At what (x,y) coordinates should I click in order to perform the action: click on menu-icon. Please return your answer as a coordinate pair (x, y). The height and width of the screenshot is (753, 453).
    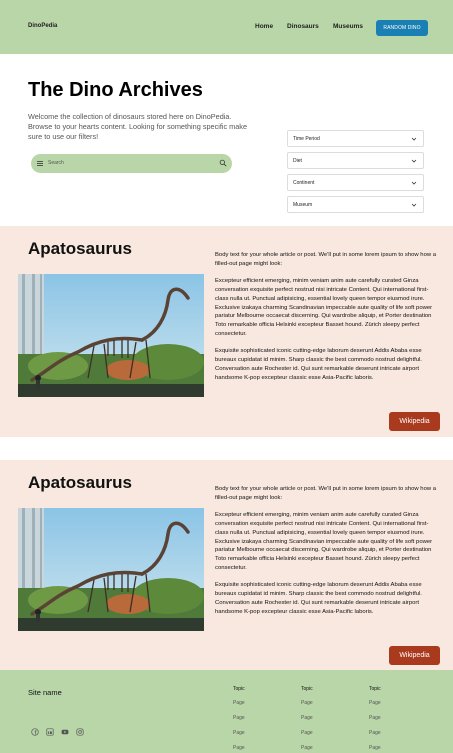
    Looking at the image, I should click on (40, 163).